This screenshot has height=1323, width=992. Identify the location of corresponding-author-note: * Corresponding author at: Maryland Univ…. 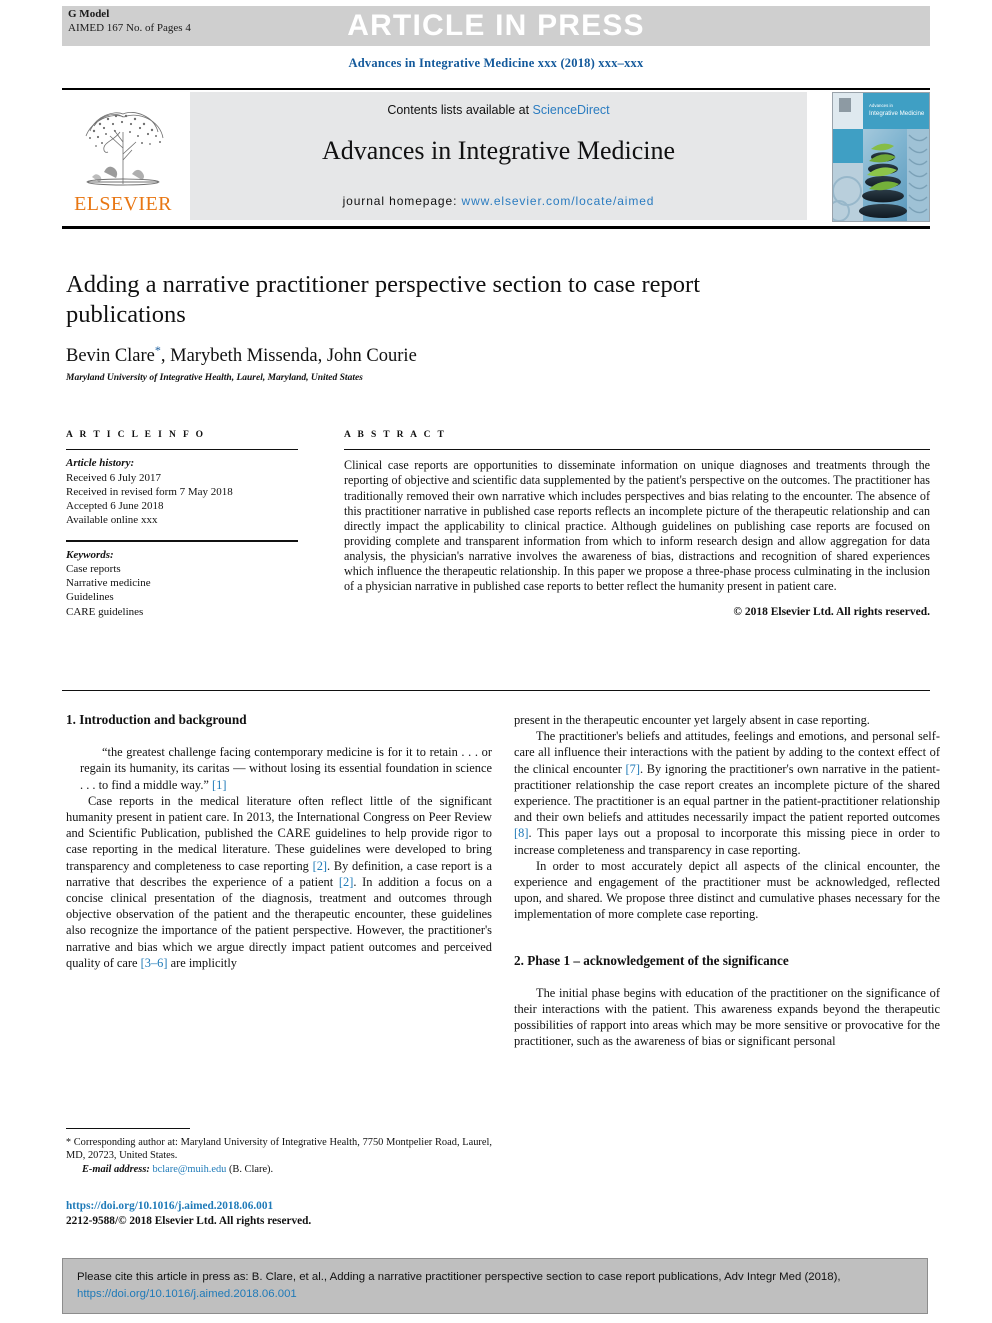
(279, 1149).